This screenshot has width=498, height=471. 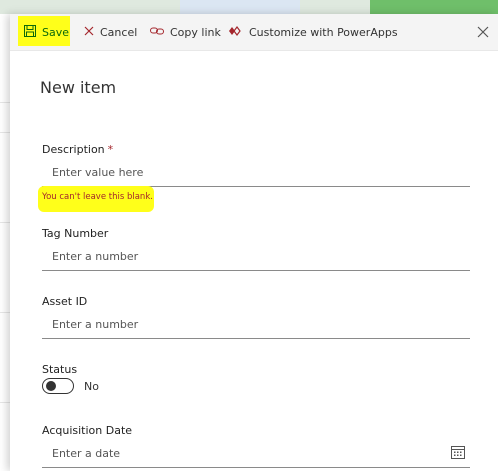 I want to click on close-panel-button, so click(x=483, y=31).